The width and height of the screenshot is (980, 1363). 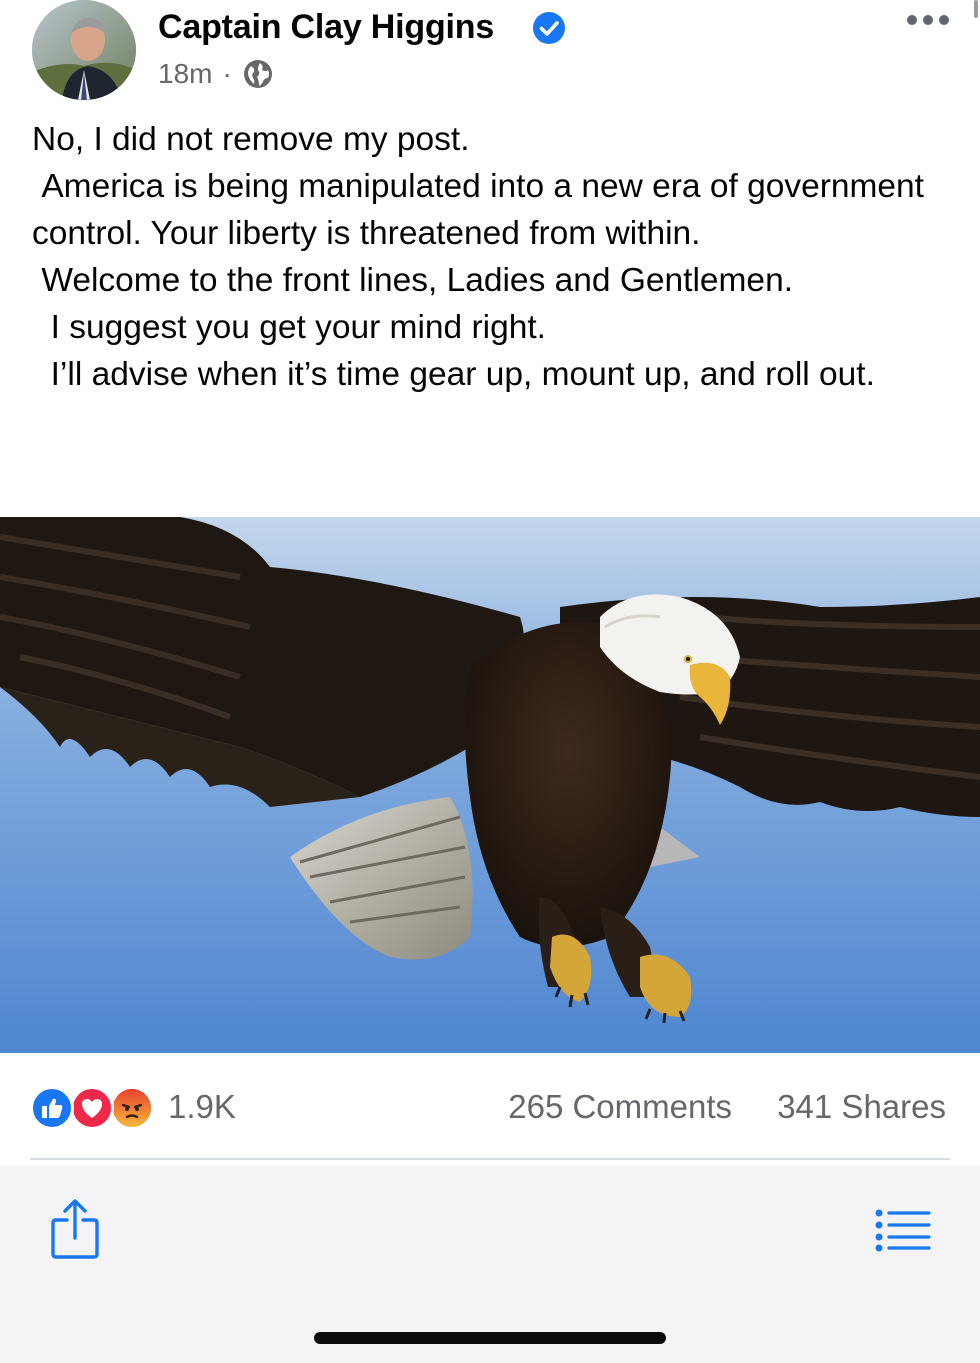 What do you see at coordinates (490, 1338) in the screenshot?
I see `home-indicator` at bounding box center [490, 1338].